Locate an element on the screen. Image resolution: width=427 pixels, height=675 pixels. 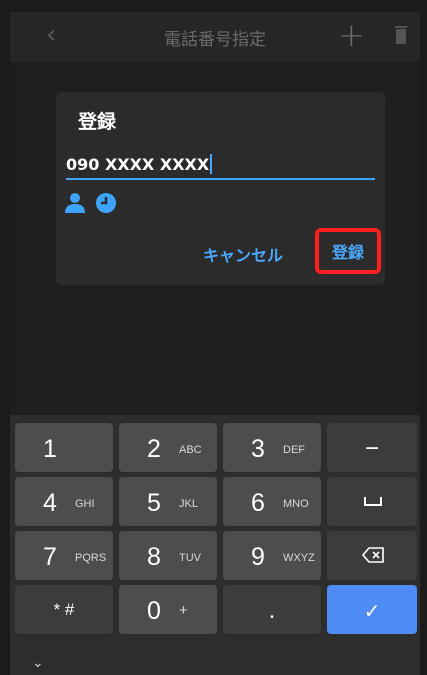
phone-number-input: 090 XXXX XXXX is located at coordinates (220, 165).